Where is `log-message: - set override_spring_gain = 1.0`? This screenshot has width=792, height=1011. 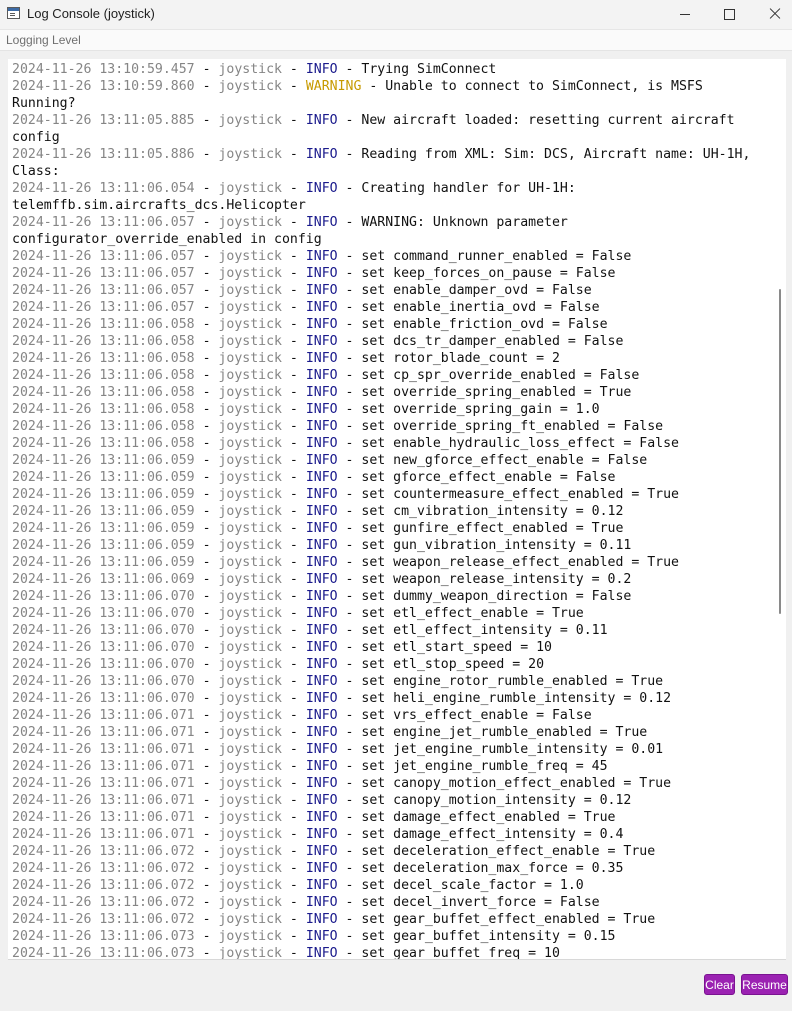
log-message: - set override_spring_gain = 1.0 is located at coordinates (468, 409).